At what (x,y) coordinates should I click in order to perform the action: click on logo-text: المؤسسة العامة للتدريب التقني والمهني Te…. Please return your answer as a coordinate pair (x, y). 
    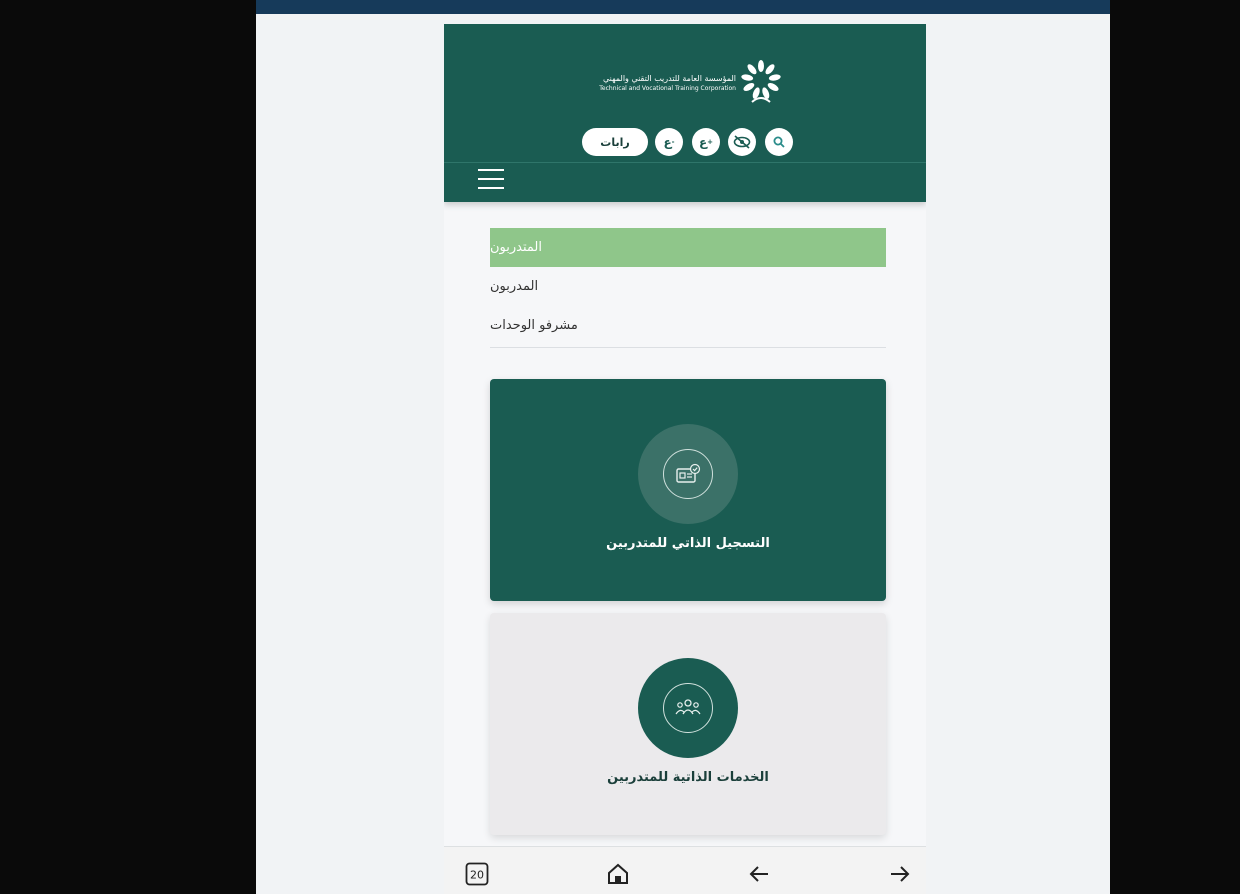
    Looking at the image, I should click on (667, 83).